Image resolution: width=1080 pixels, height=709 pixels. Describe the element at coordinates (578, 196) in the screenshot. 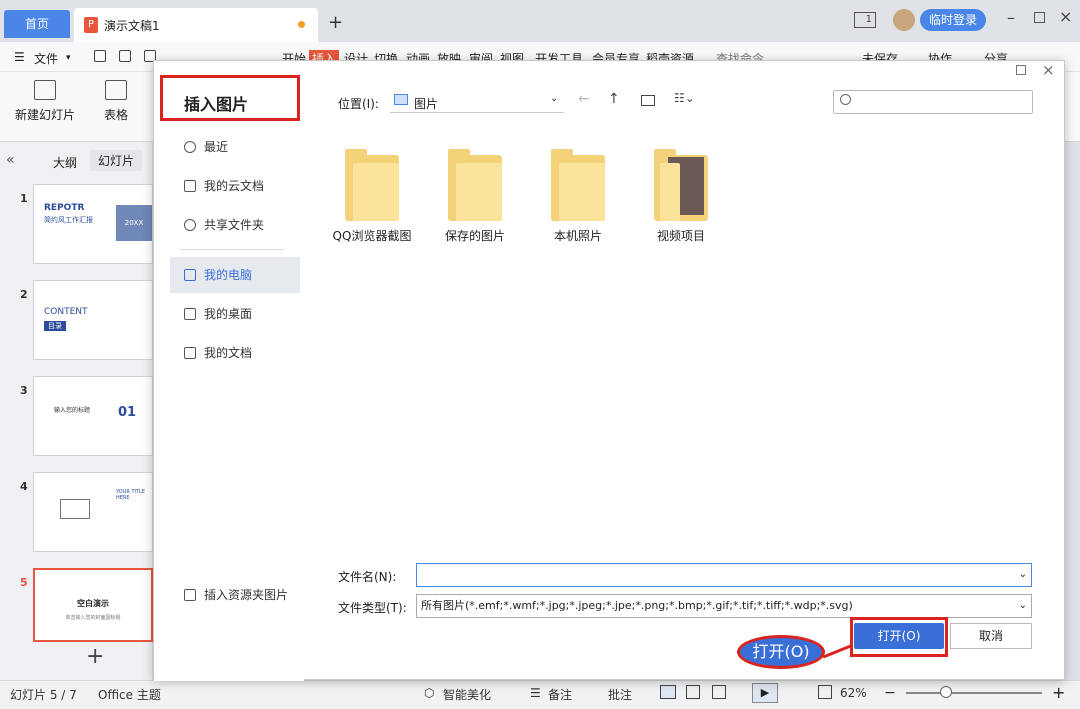

I see `folder-local-photos: 本机照片` at that location.